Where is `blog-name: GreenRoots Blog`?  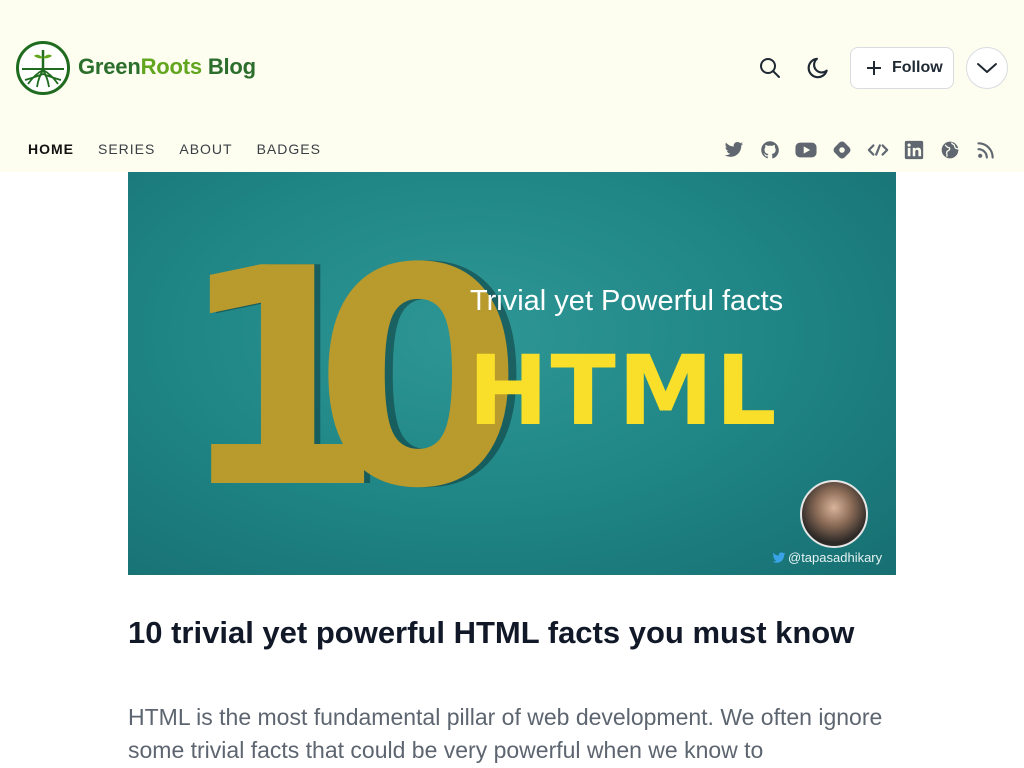 blog-name: GreenRoots Blog is located at coordinates (167, 67).